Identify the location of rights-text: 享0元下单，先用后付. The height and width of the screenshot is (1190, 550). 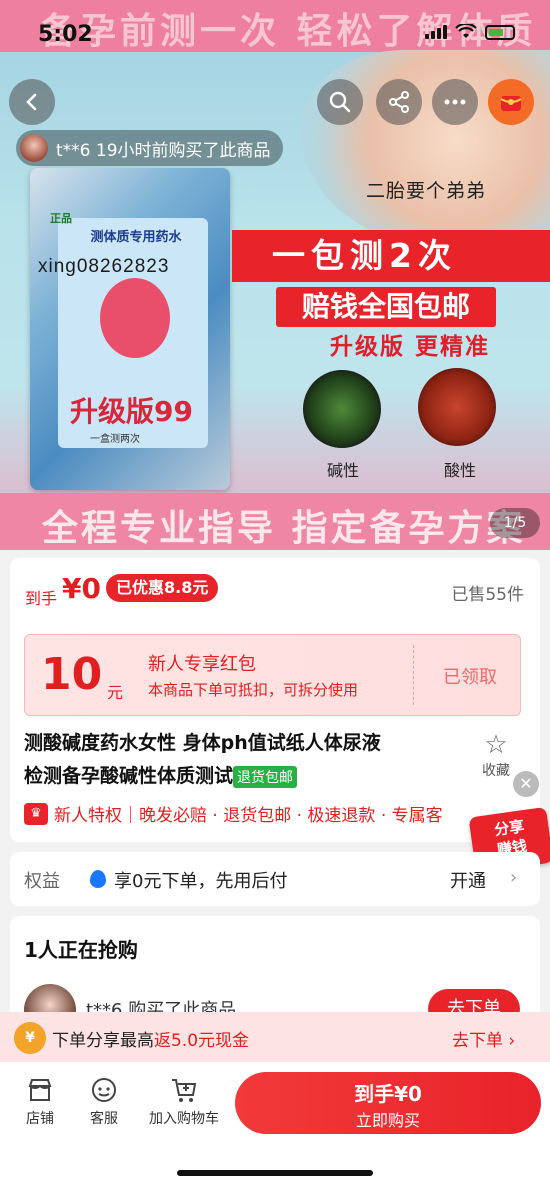
(201, 881).